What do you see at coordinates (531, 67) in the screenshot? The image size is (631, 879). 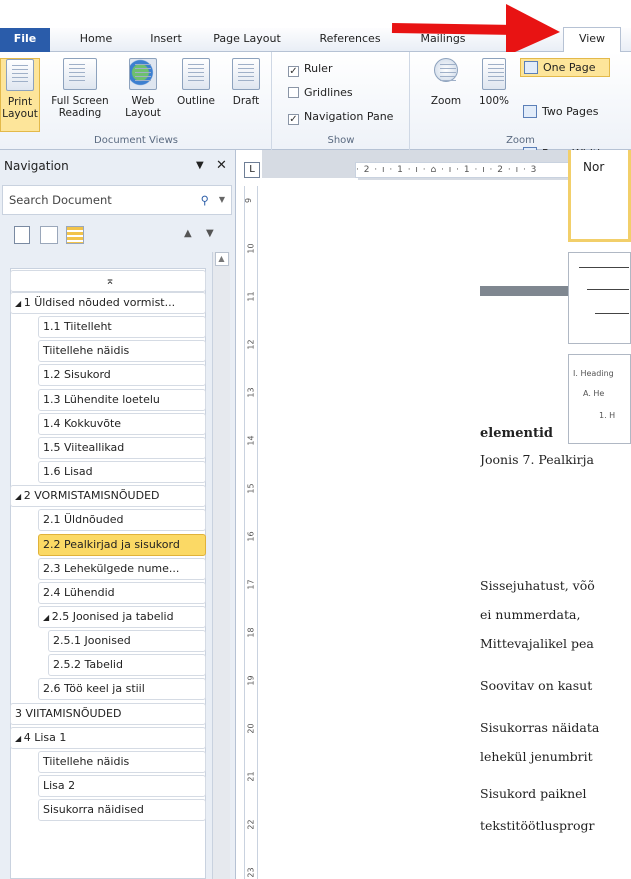 I see `one-page-icon` at bounding box center [531, 67].